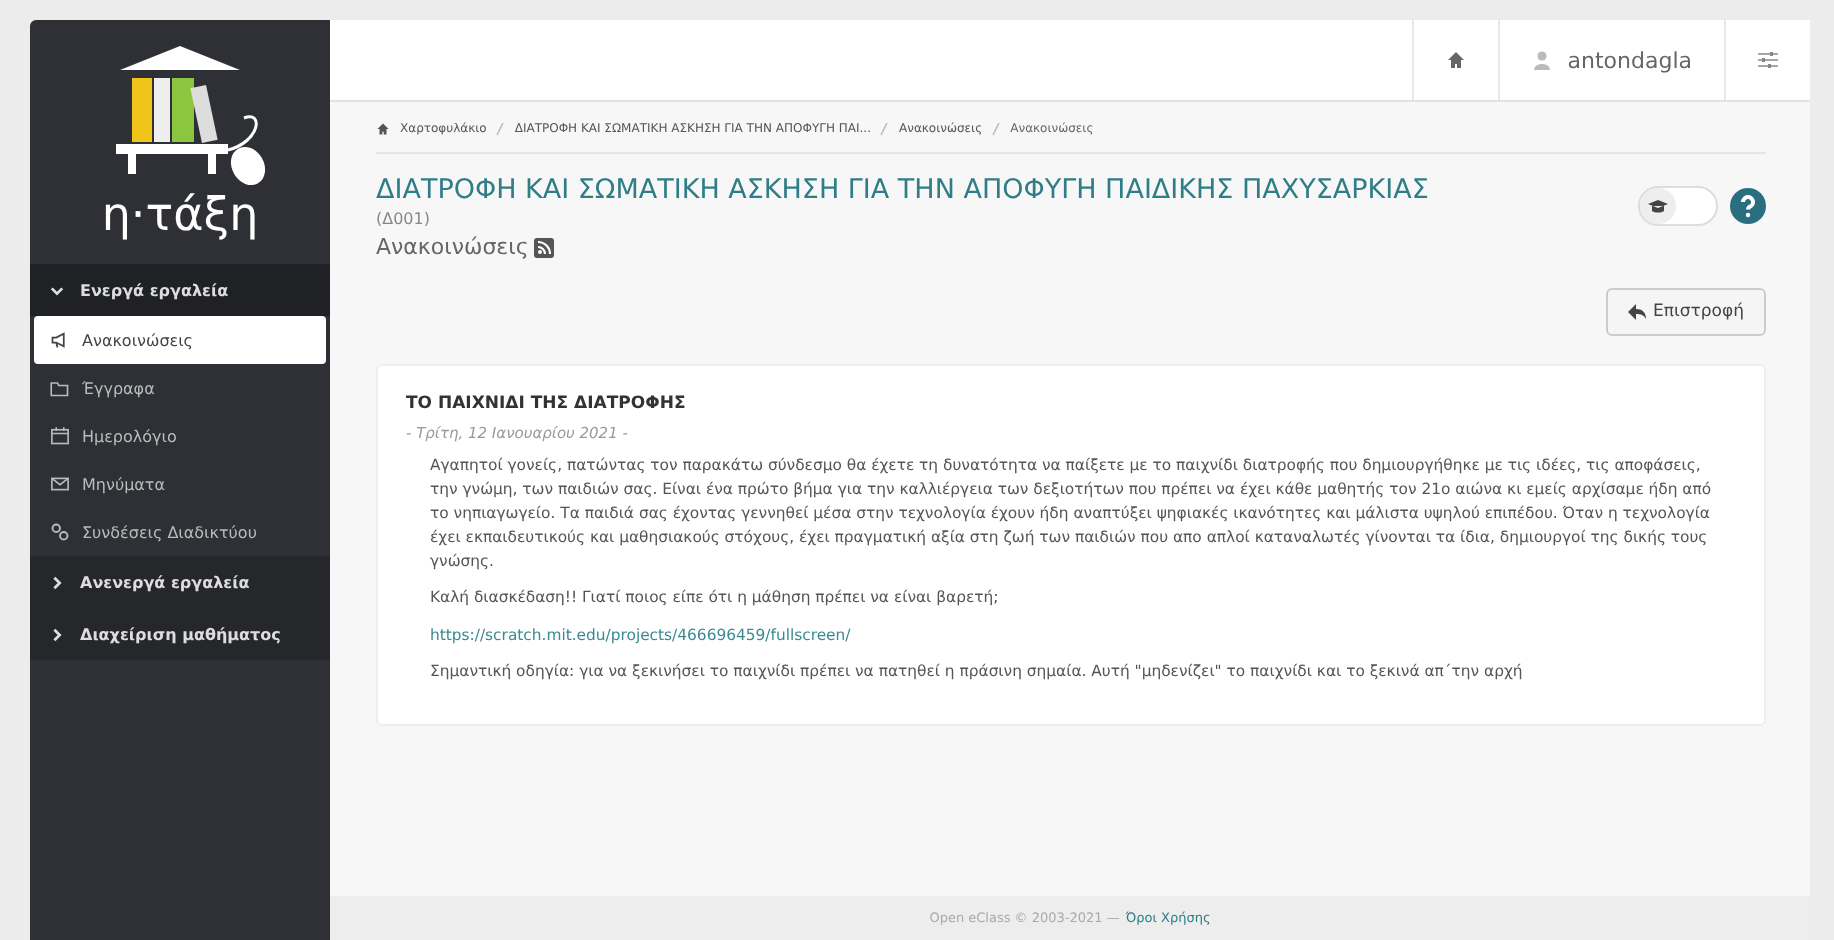 Image resolution: width=1834 pixels, height=940 pixels. What do you see at coordinates (1541, 60) in the screenshot?
I see `user-icon` at bounding box center [1541, 60].